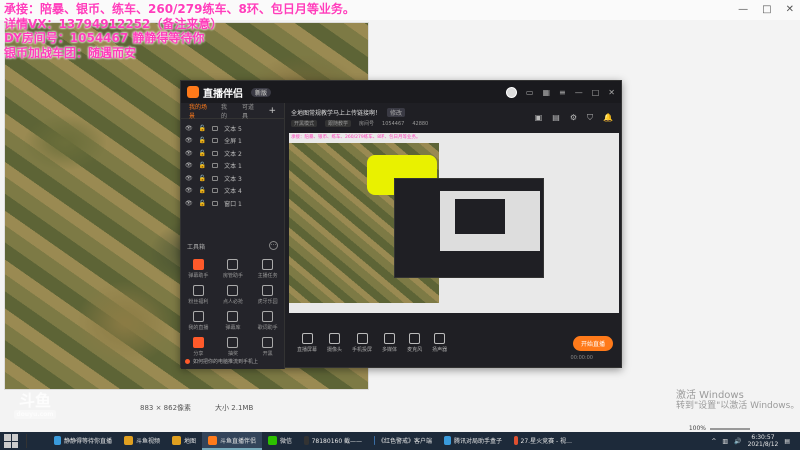  Describe the element at coordinates (37, 441) in the screenshot. I see `task-view-button` at that location.